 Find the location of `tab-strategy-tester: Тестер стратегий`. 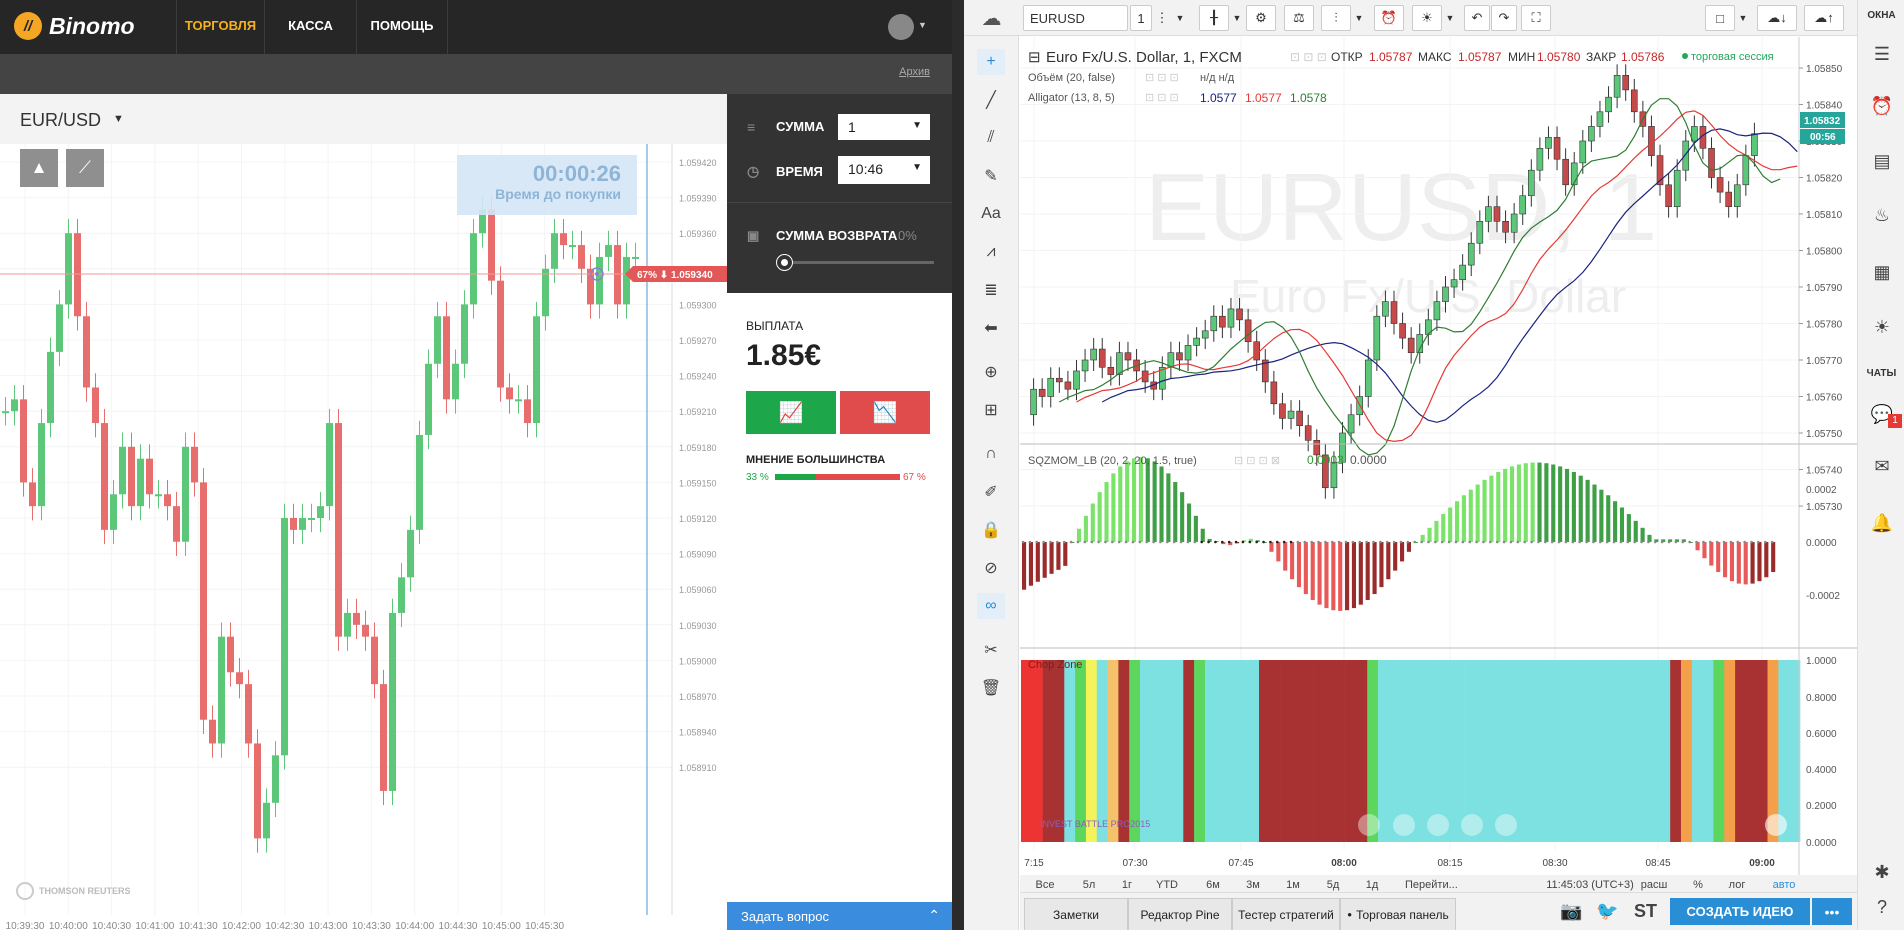

tab-strategy-tester: Тестер стратегий is located at coordinates (1286, 914).